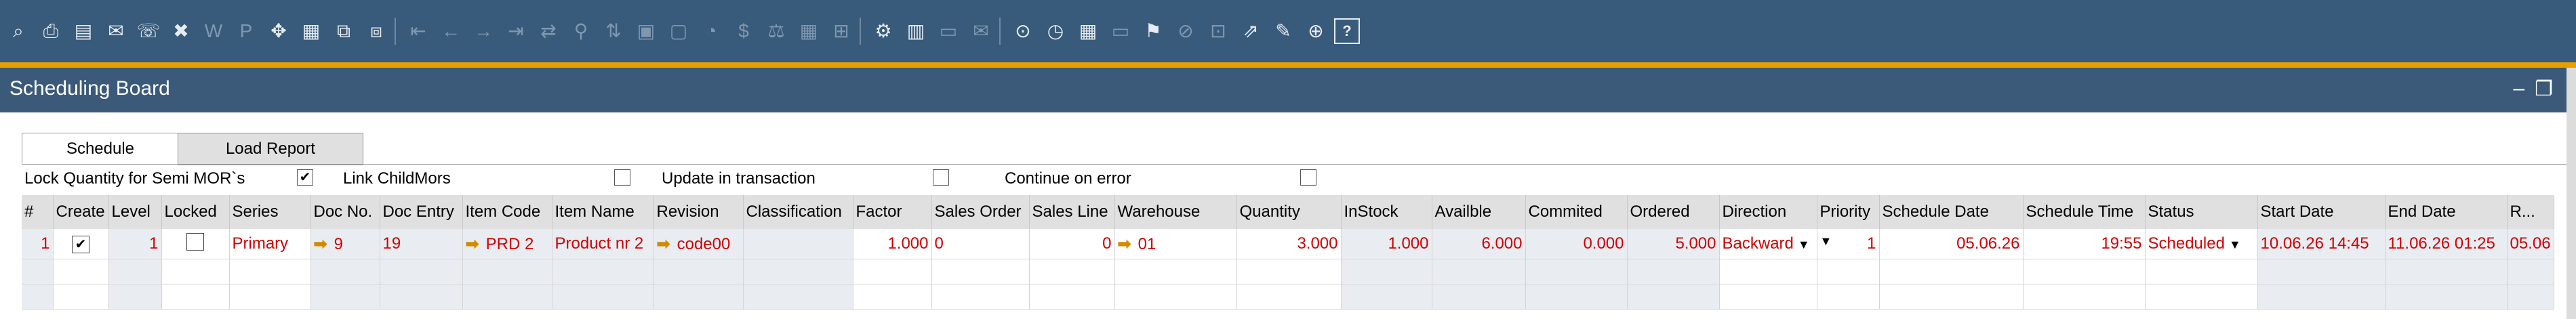 The image size is (2576, 319). I want to click on tab-load-report: Load Report, so click(270, 149).